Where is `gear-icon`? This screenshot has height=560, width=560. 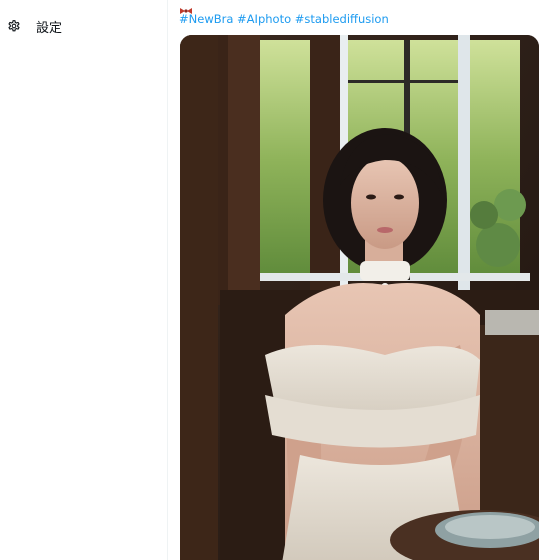
gear-icon is located at coordinates (14, 26).